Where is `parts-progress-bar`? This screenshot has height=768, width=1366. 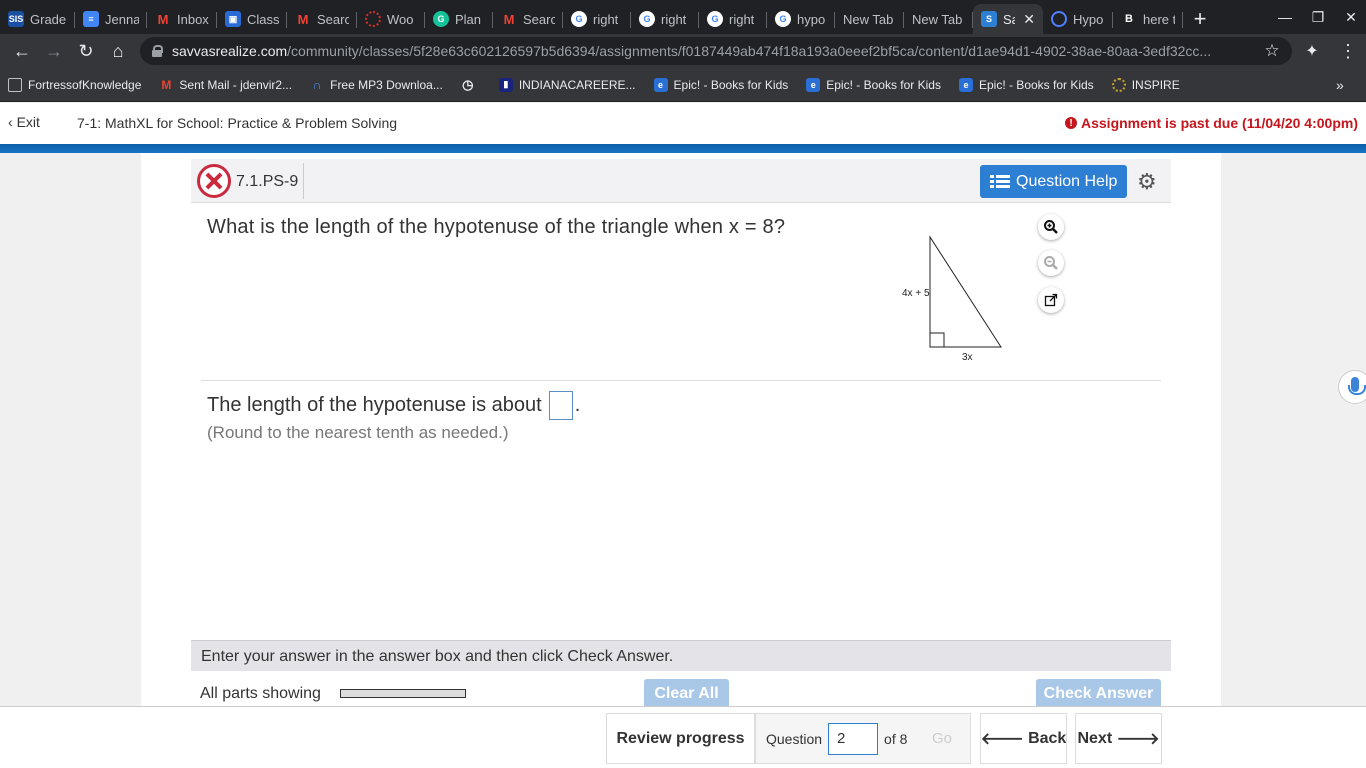
parts-progress-bar is located at coordinates (403, 693).